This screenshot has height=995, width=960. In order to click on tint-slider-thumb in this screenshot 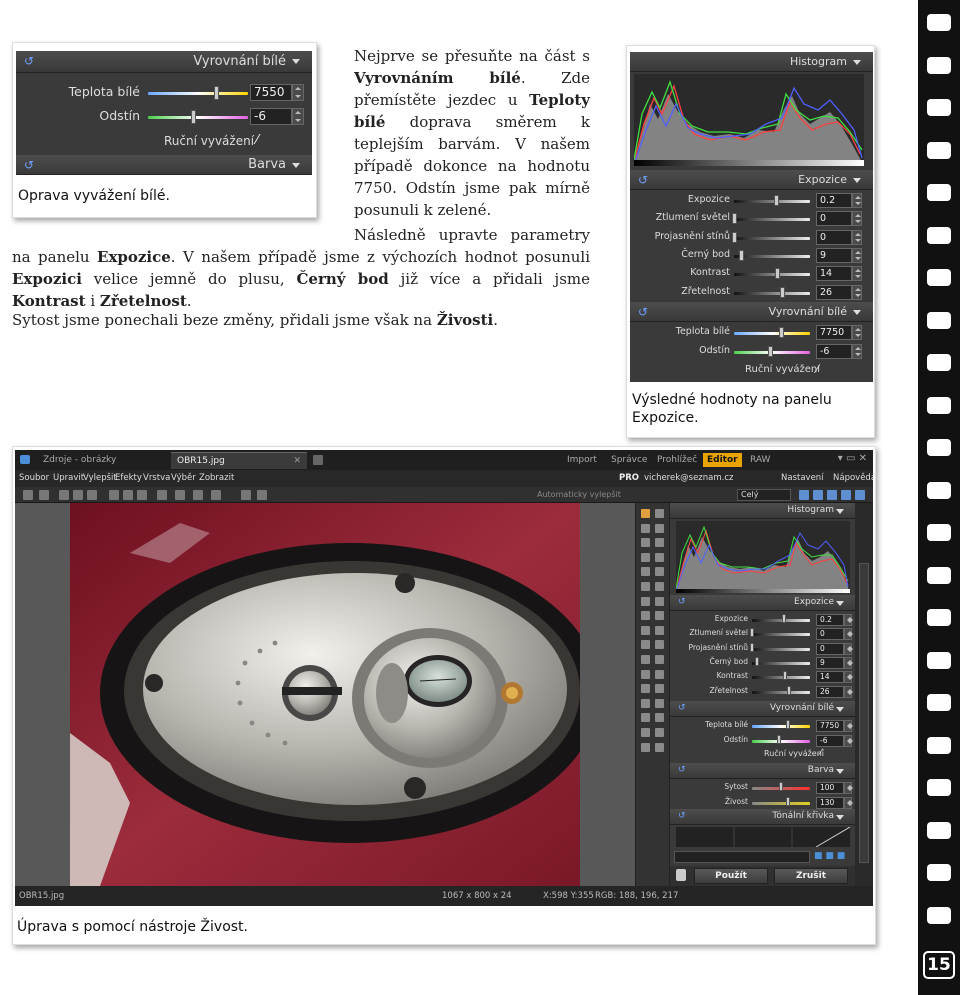, I will do `click(193, 117)`.